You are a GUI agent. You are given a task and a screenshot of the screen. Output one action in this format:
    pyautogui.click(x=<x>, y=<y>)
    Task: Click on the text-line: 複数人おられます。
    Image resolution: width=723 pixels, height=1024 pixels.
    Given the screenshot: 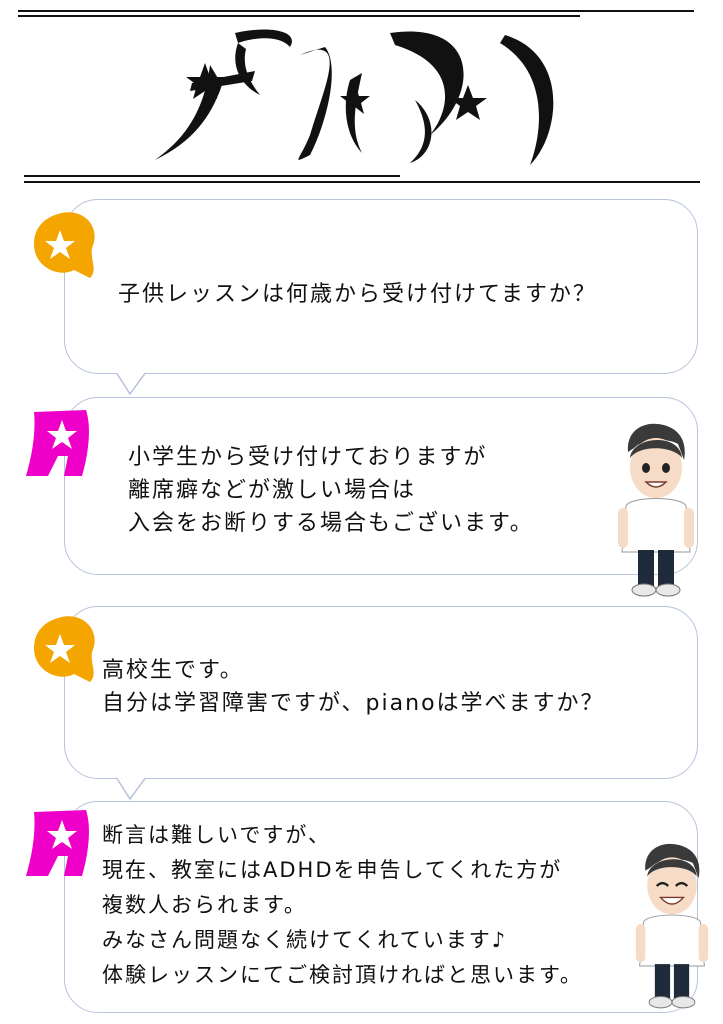 What is the action you would take?
    pyautogui.click(x=204, y=905)
    